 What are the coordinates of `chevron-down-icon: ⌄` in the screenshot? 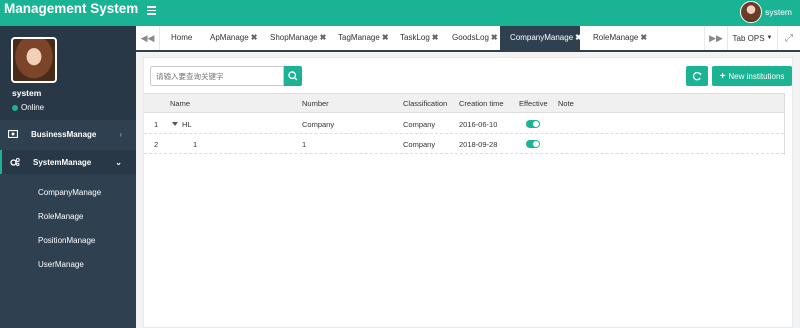 It's located at (118, 162).